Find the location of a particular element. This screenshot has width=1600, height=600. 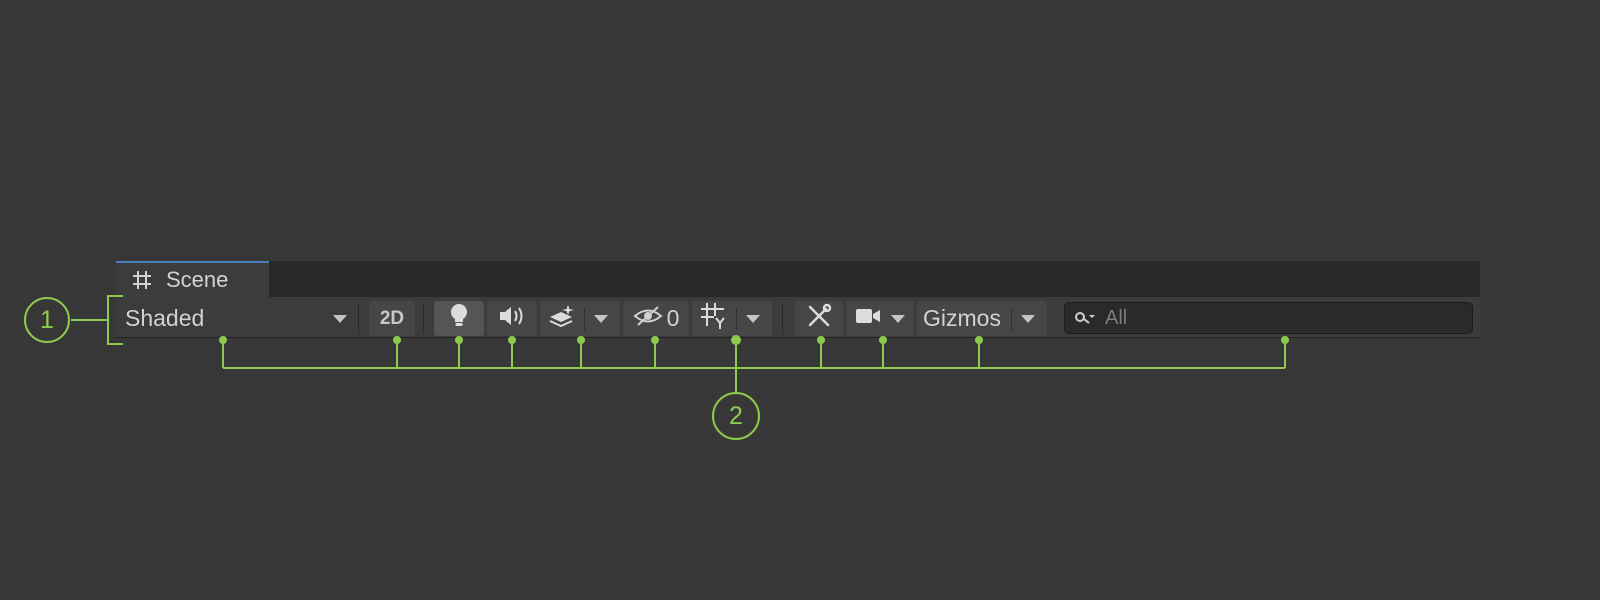

callout-lines is located at coordinates (680, 343).